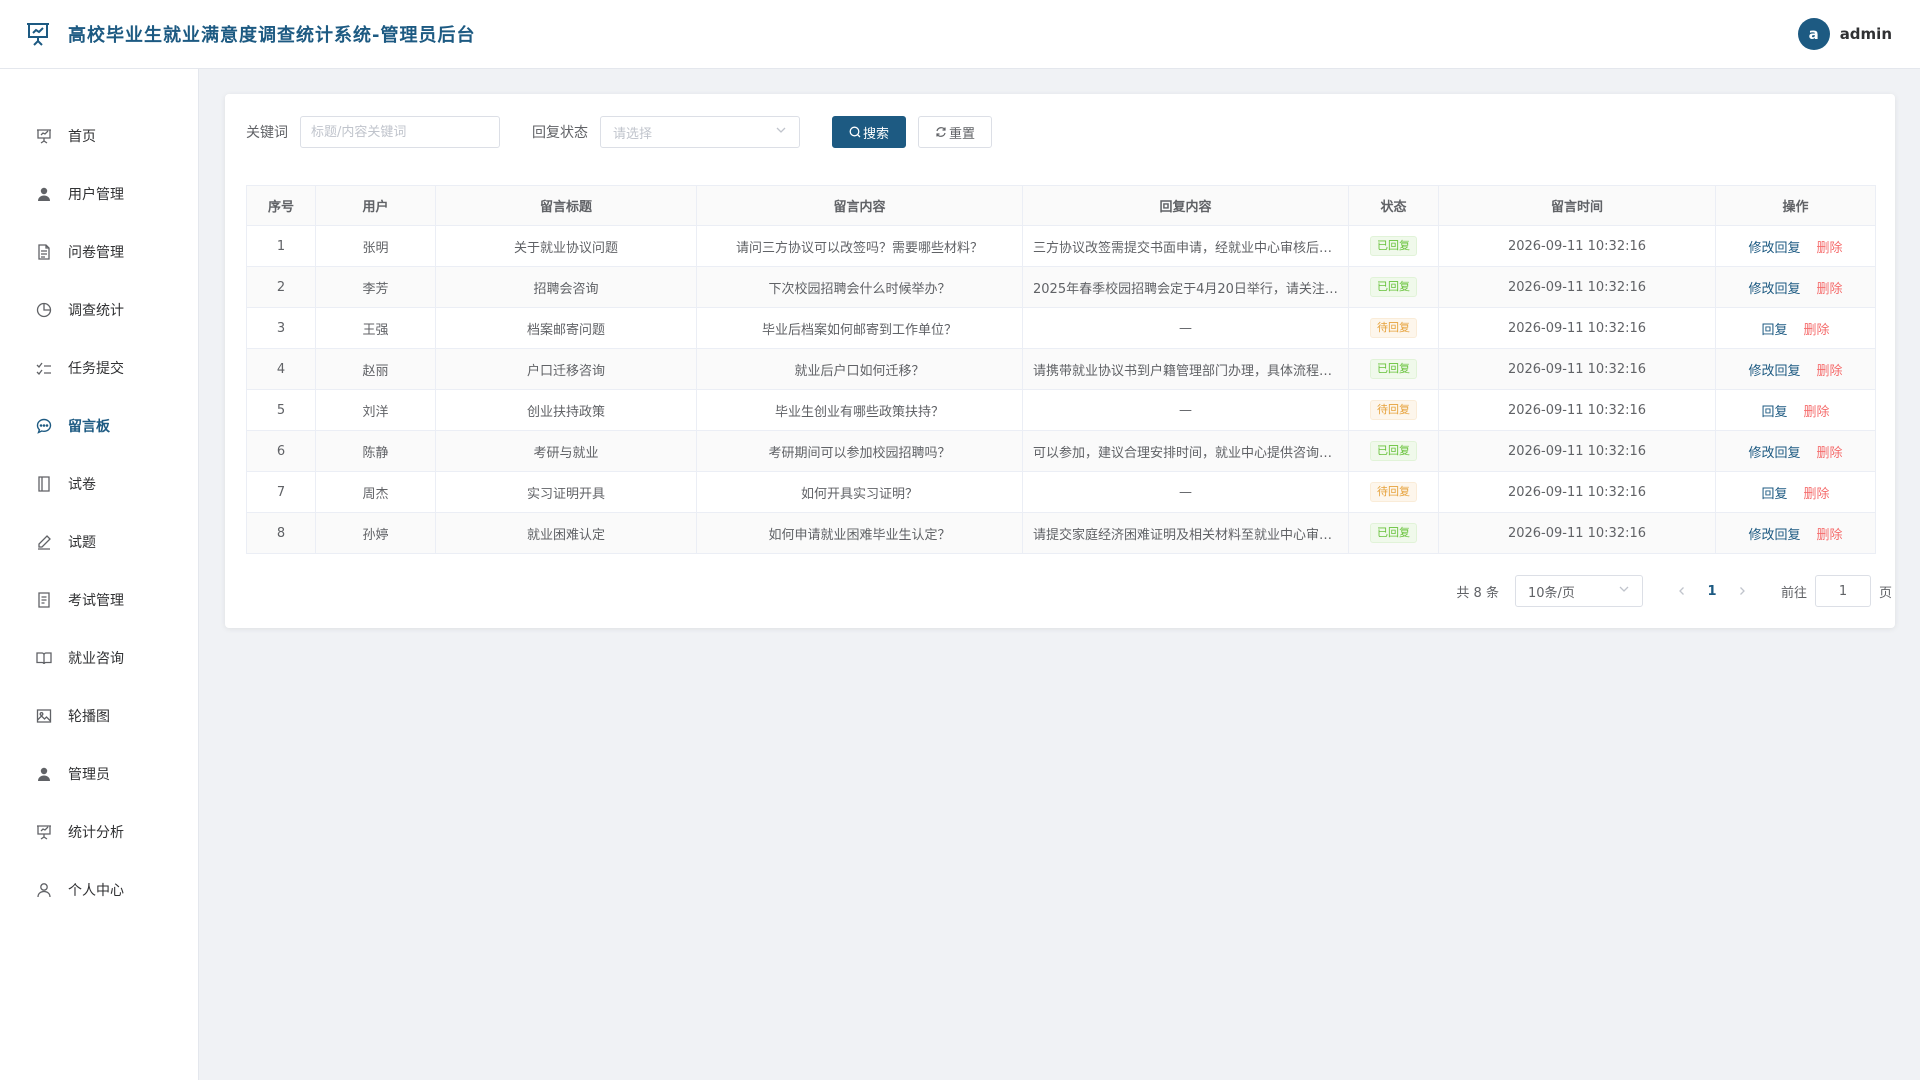  Describe the element at coordinates (1795, 205) in the screenshot. I see `column-header: 操作` at that location.